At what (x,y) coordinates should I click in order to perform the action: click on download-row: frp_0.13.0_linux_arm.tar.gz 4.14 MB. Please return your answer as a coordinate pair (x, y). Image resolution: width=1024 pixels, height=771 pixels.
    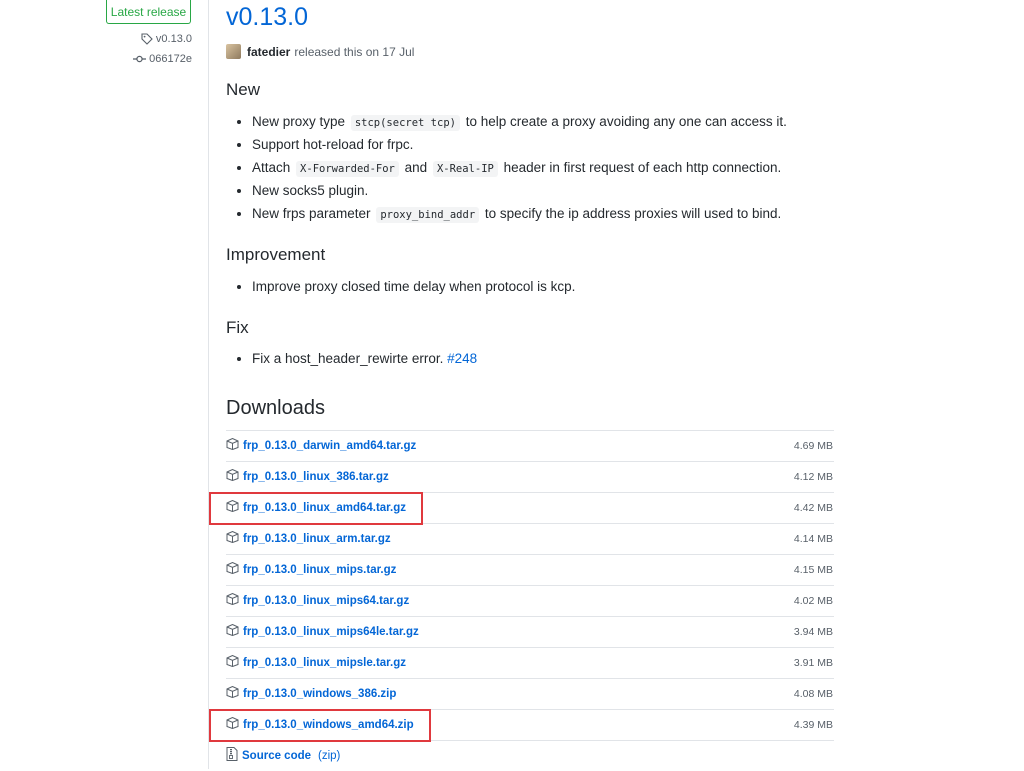
    Looking at the image, I should click on (530, 539).